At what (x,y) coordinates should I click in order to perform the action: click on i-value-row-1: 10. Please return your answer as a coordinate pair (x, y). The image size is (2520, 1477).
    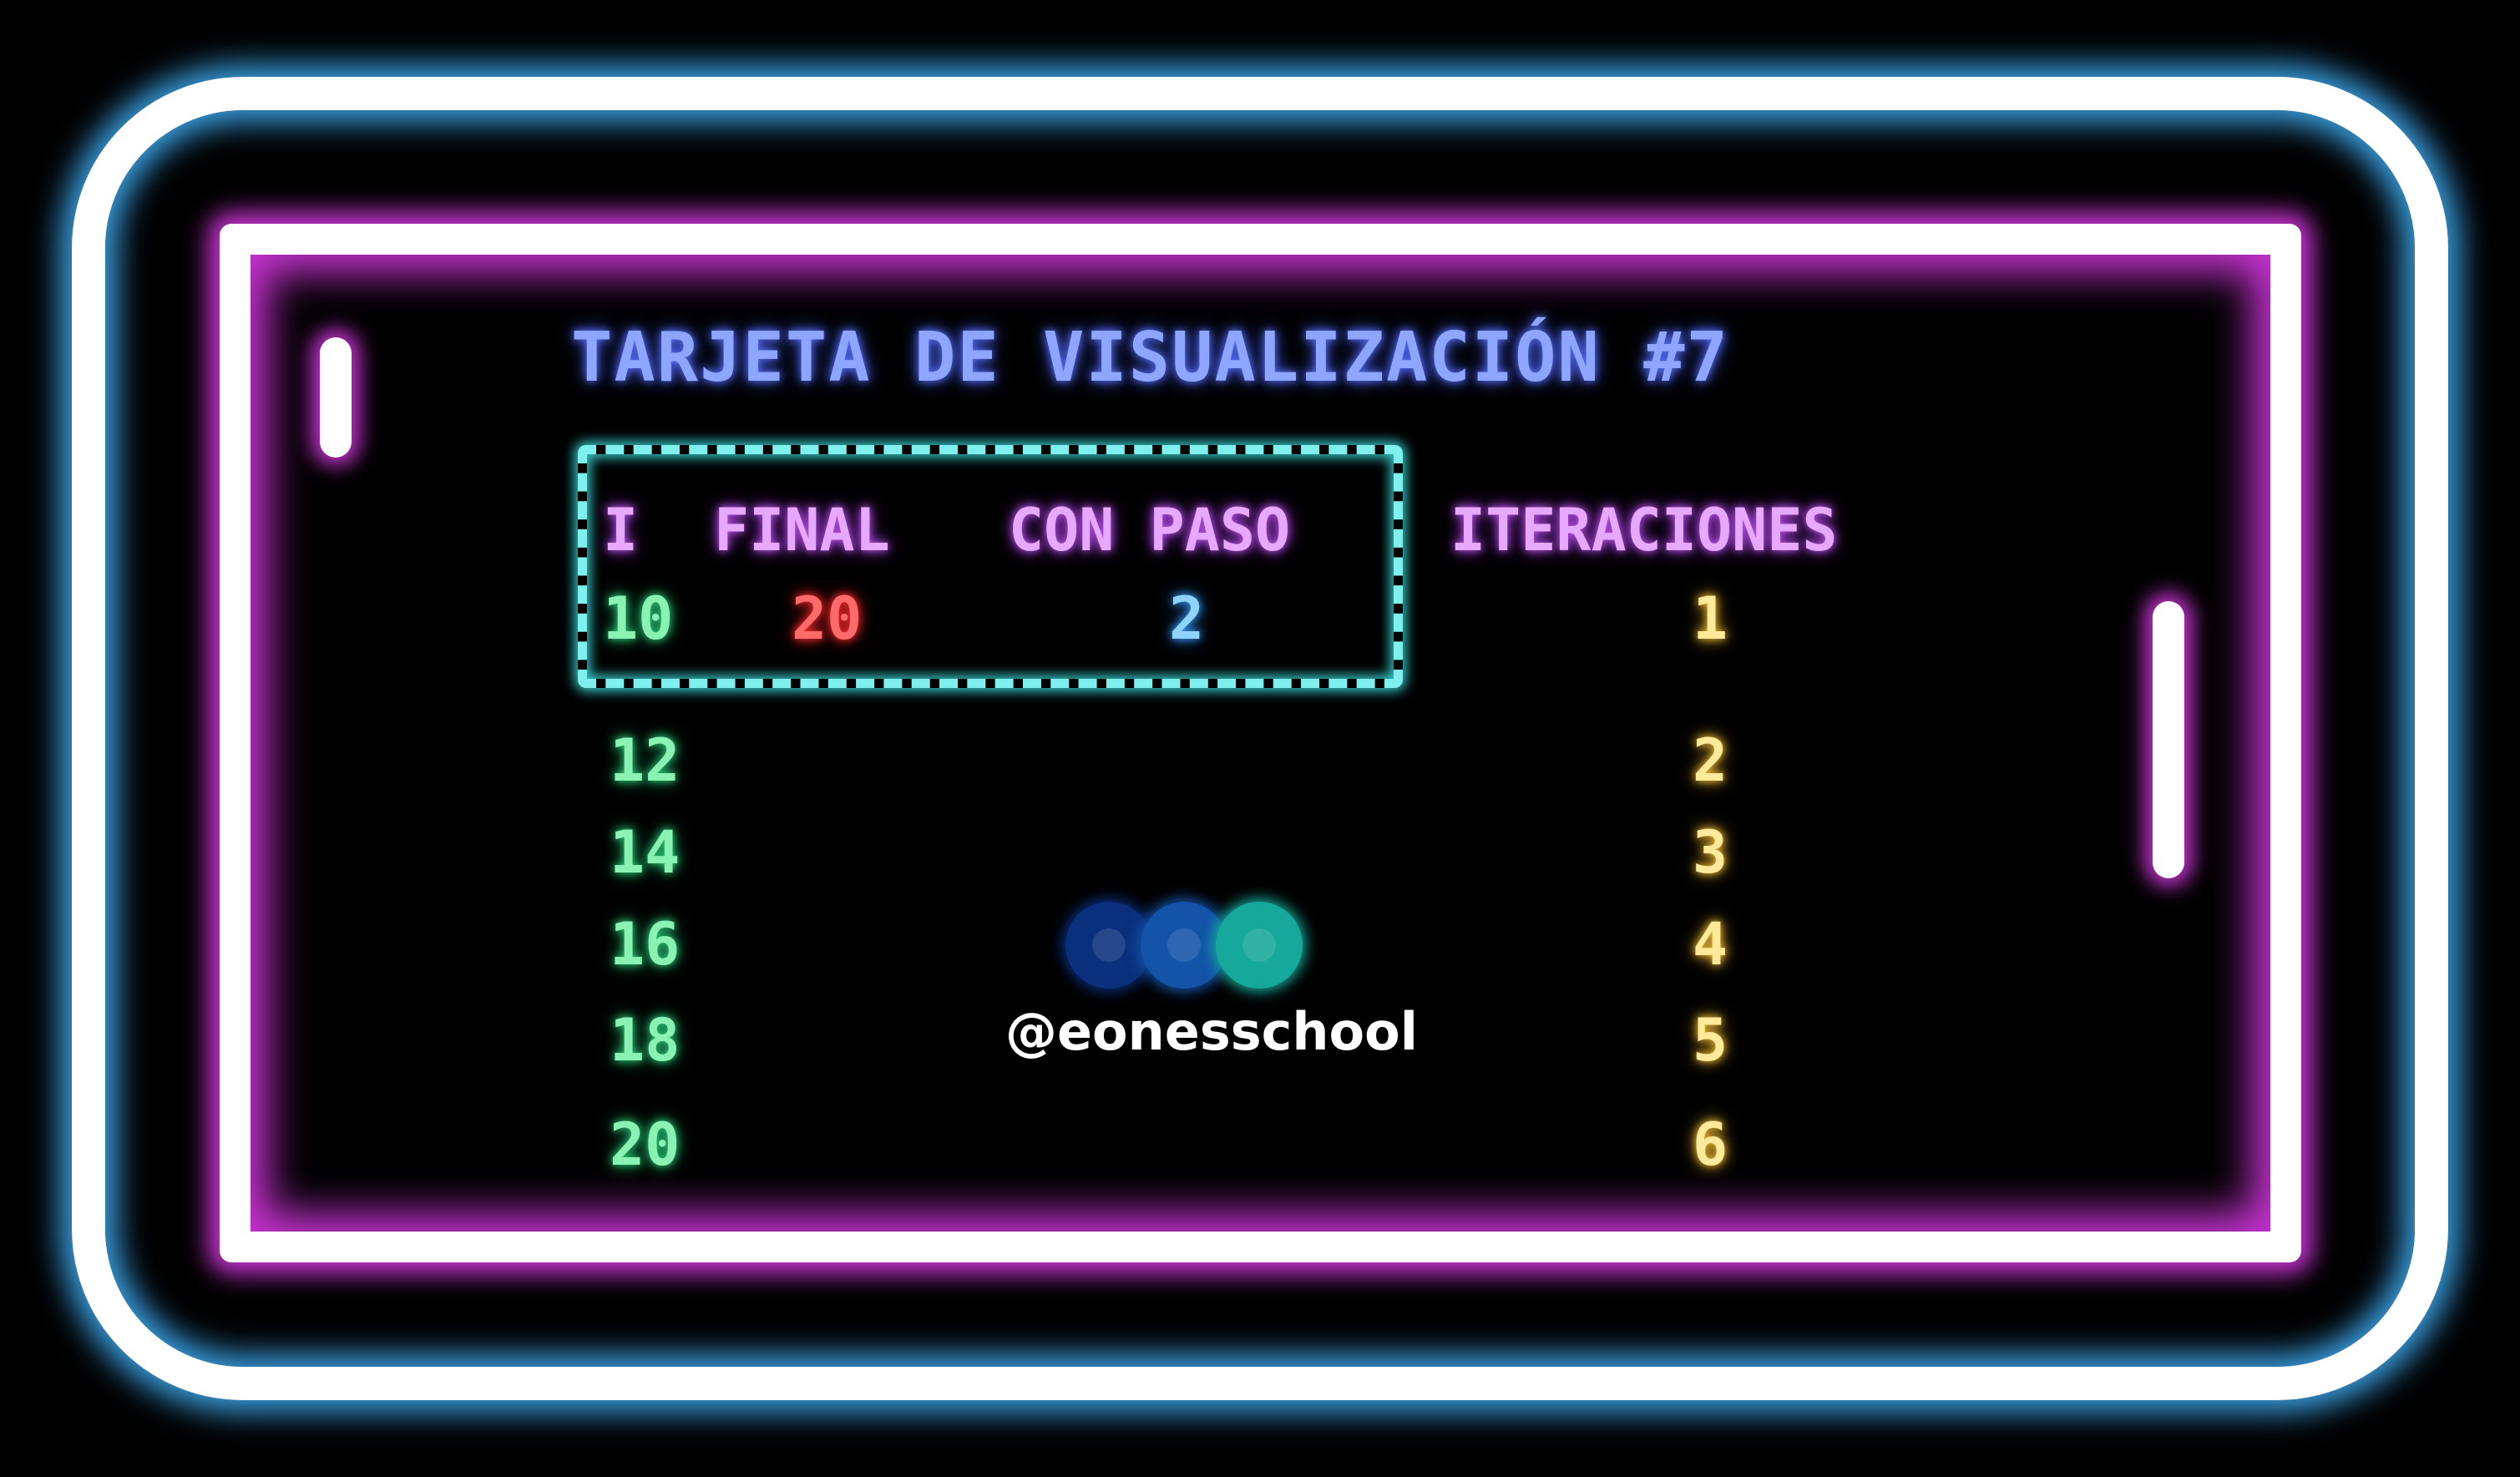
    Looking at the image, I should click on (638, 618).